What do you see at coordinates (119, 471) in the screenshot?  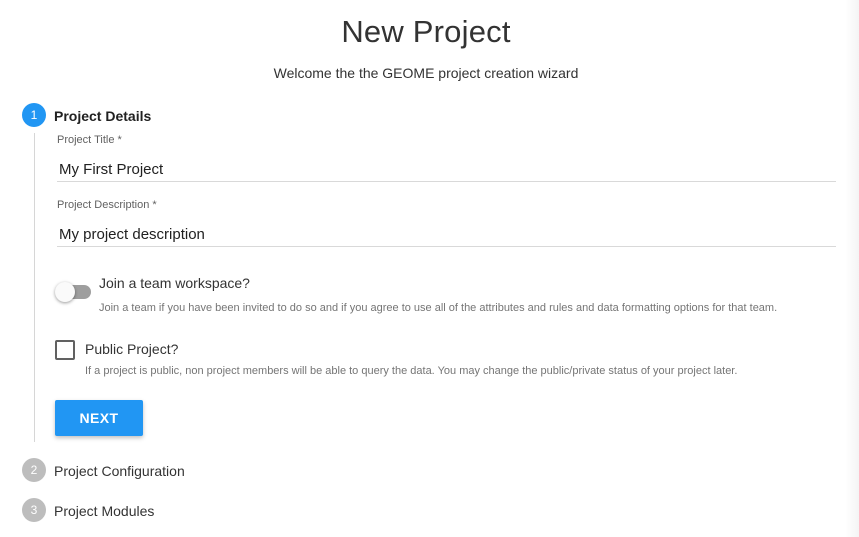 I see `step-2-label: Project Configuration` at bounding box center [119, 471].